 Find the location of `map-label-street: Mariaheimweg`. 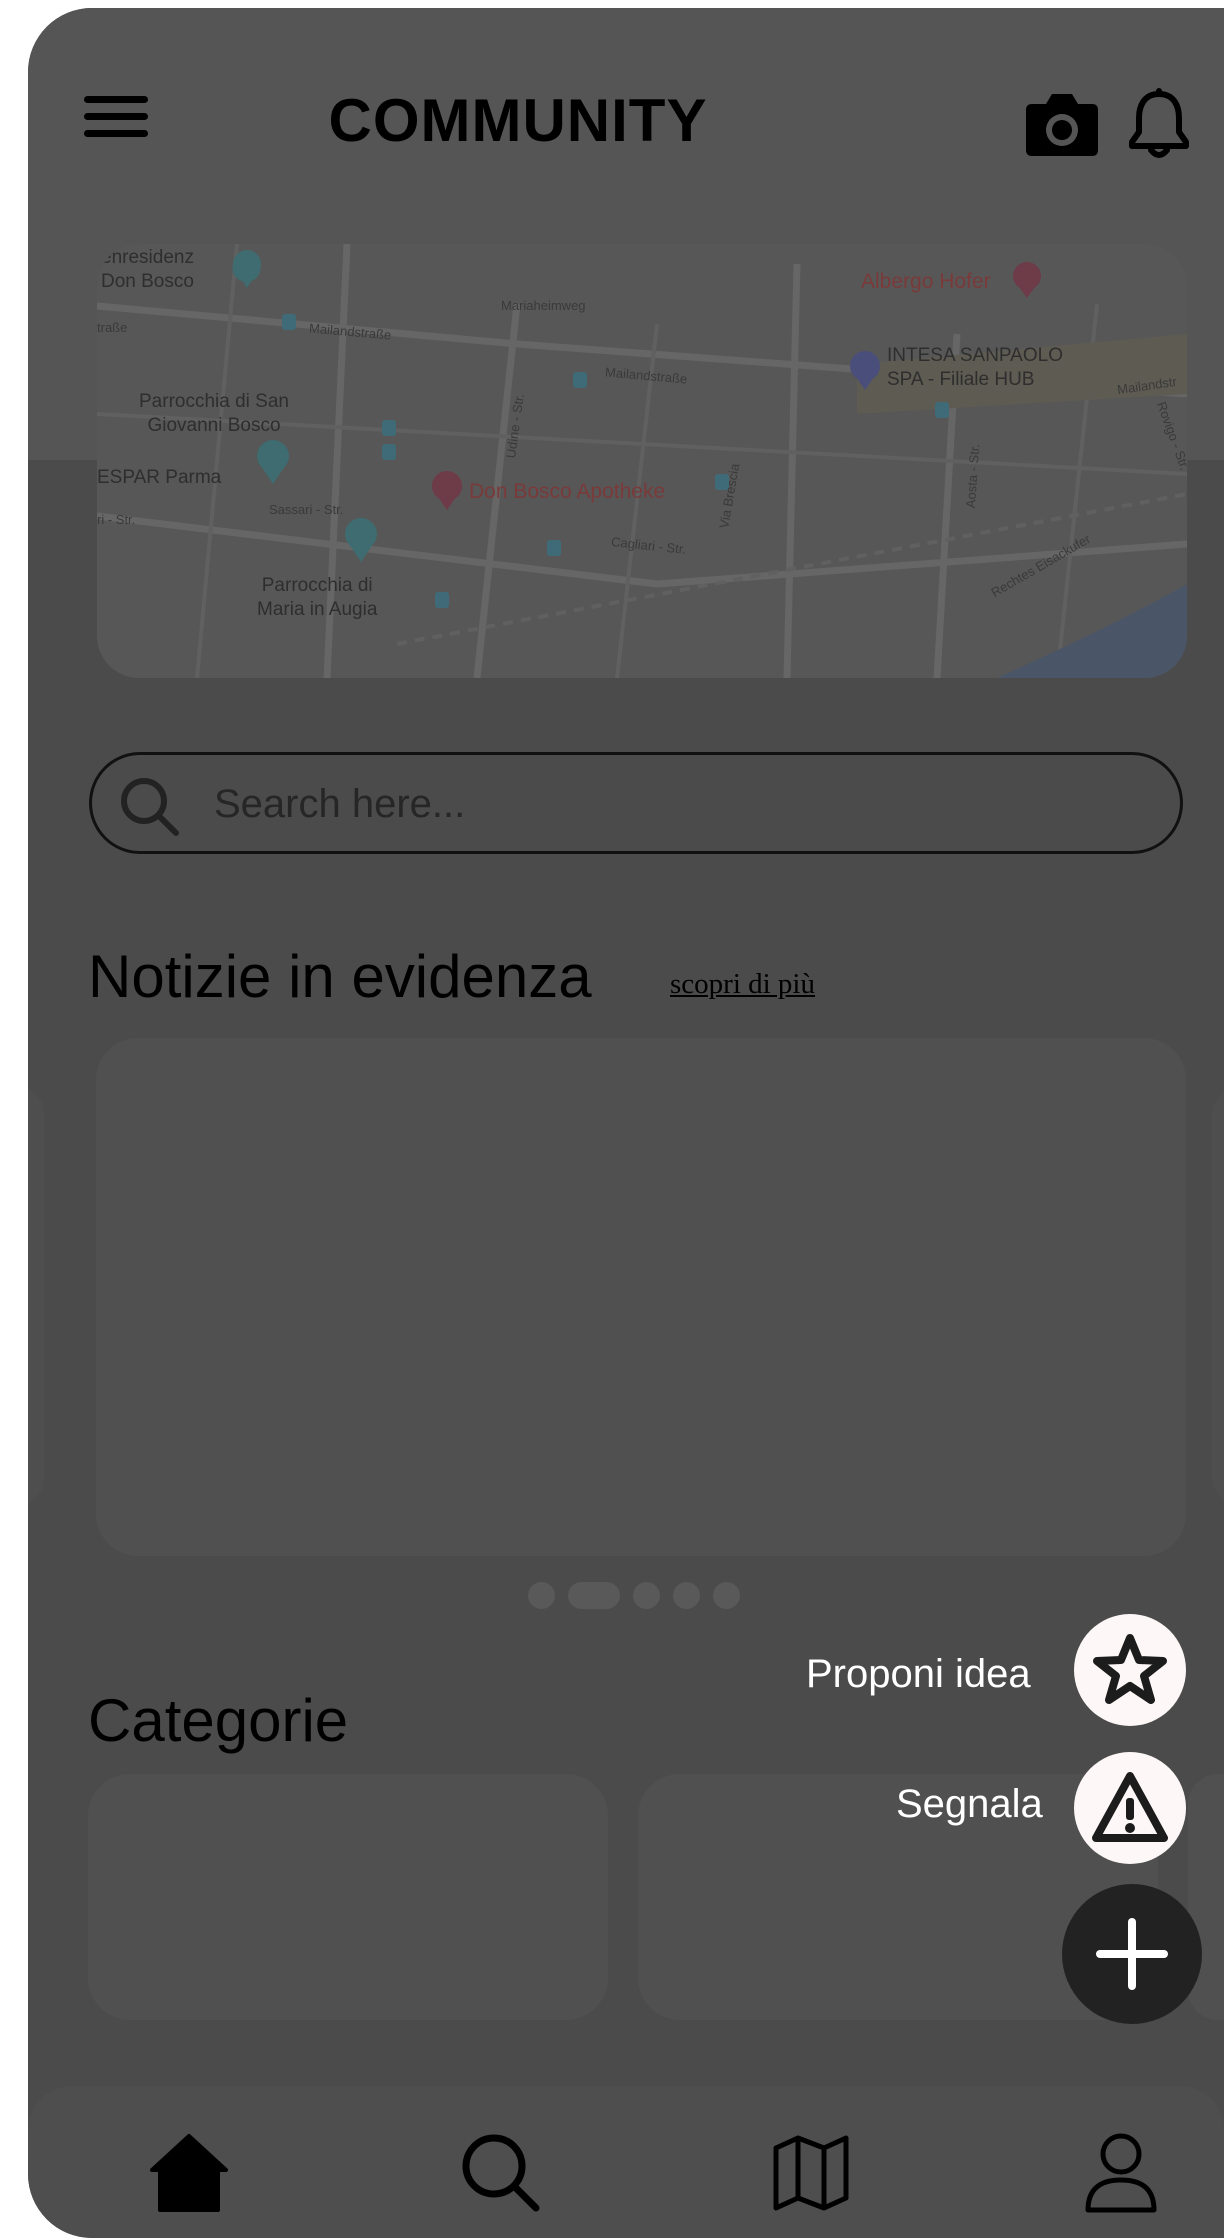

map-label-street: Mariaheimweg is located at coordinates (543, 305).